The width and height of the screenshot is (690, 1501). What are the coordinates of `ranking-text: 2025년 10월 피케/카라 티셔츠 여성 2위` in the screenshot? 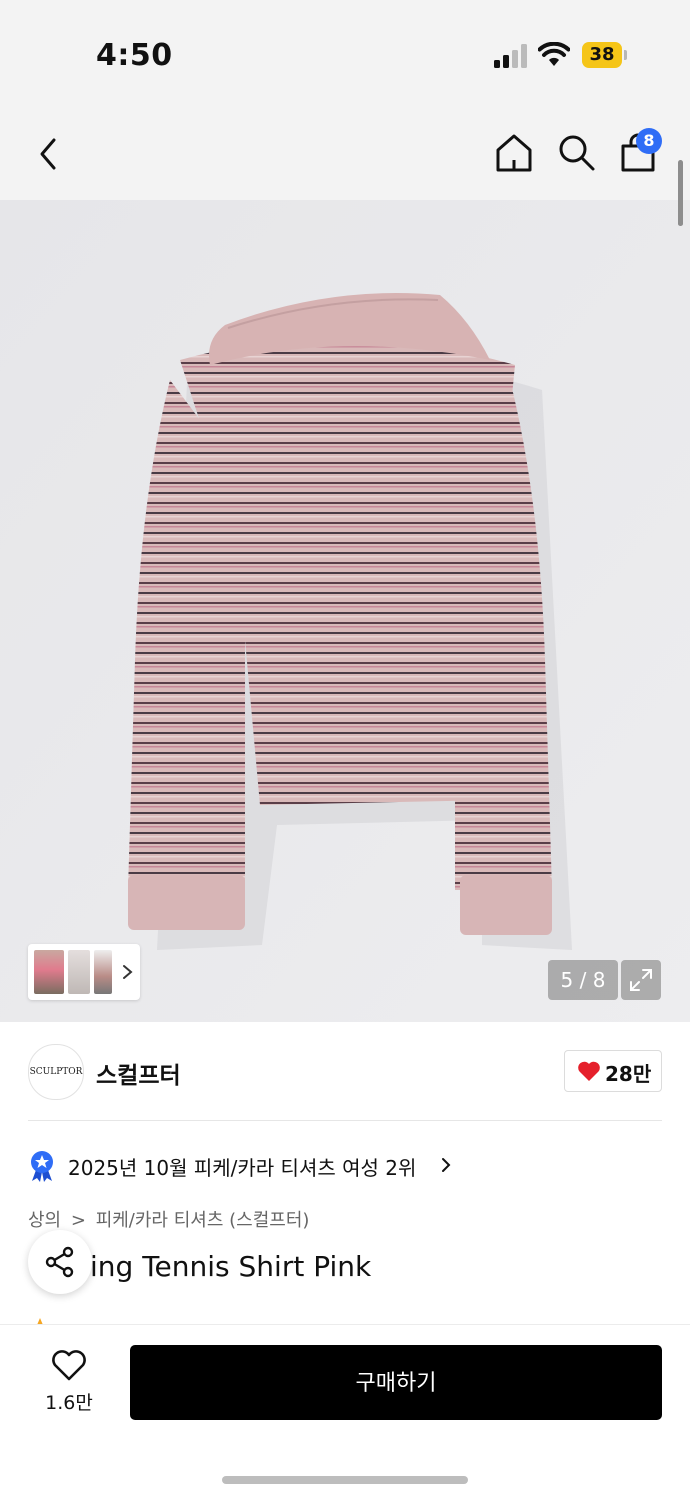 It's located at (242, 1168).